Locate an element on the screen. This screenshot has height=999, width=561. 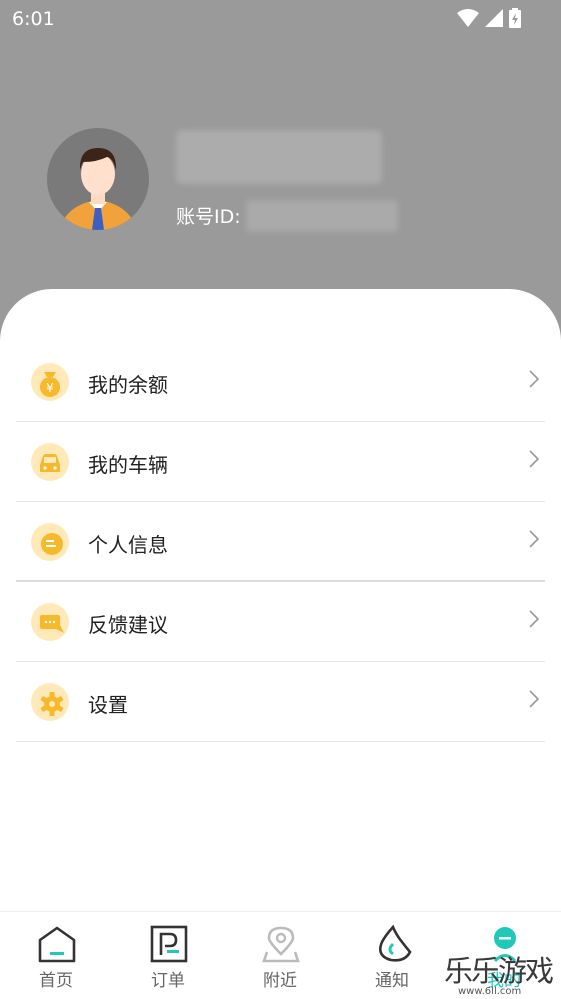
tab-label: 附近 is located at coordinates (280, 981).